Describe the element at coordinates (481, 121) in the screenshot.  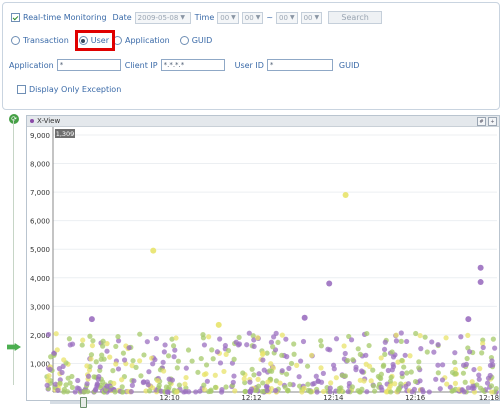
I see `expand-icon: #` at that location.